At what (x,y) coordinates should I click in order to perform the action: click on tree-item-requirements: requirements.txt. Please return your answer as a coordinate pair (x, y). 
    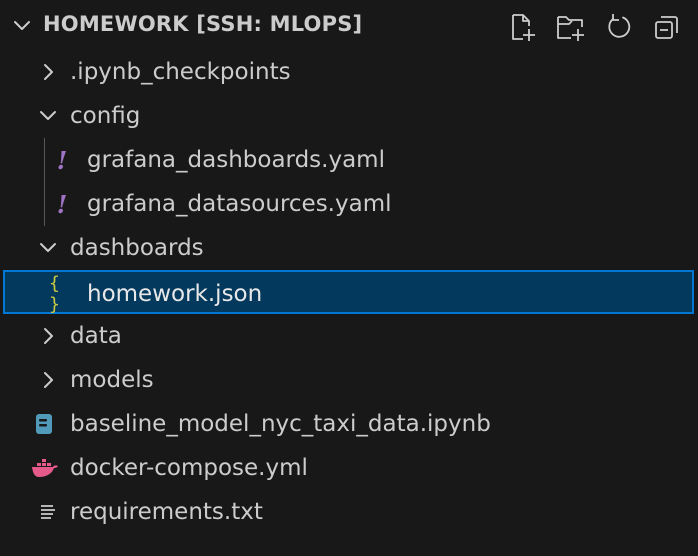
    Looking at the image, I should click on (349, 512).